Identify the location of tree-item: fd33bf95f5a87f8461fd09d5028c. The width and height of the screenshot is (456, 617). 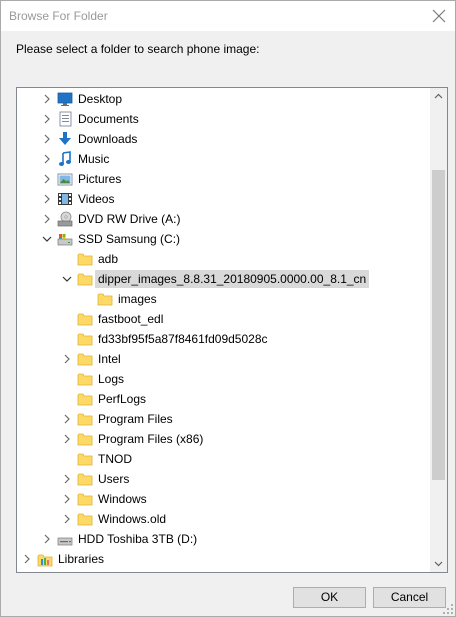
(224, 339).